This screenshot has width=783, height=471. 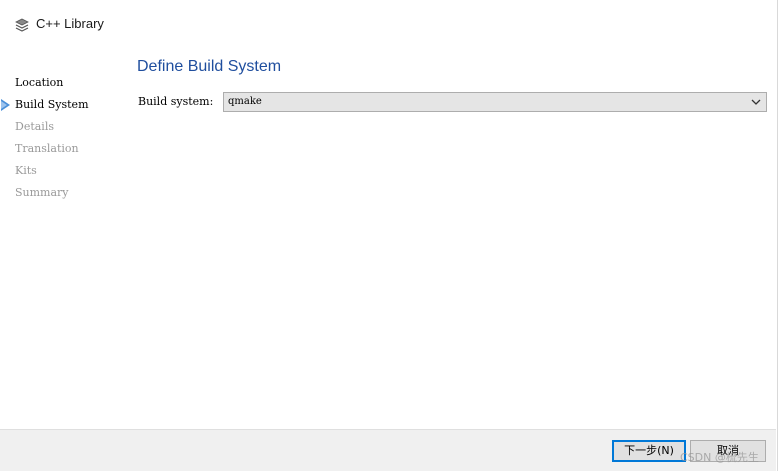 I want to click on step-summary: Summary, so click(x=62, y=193).